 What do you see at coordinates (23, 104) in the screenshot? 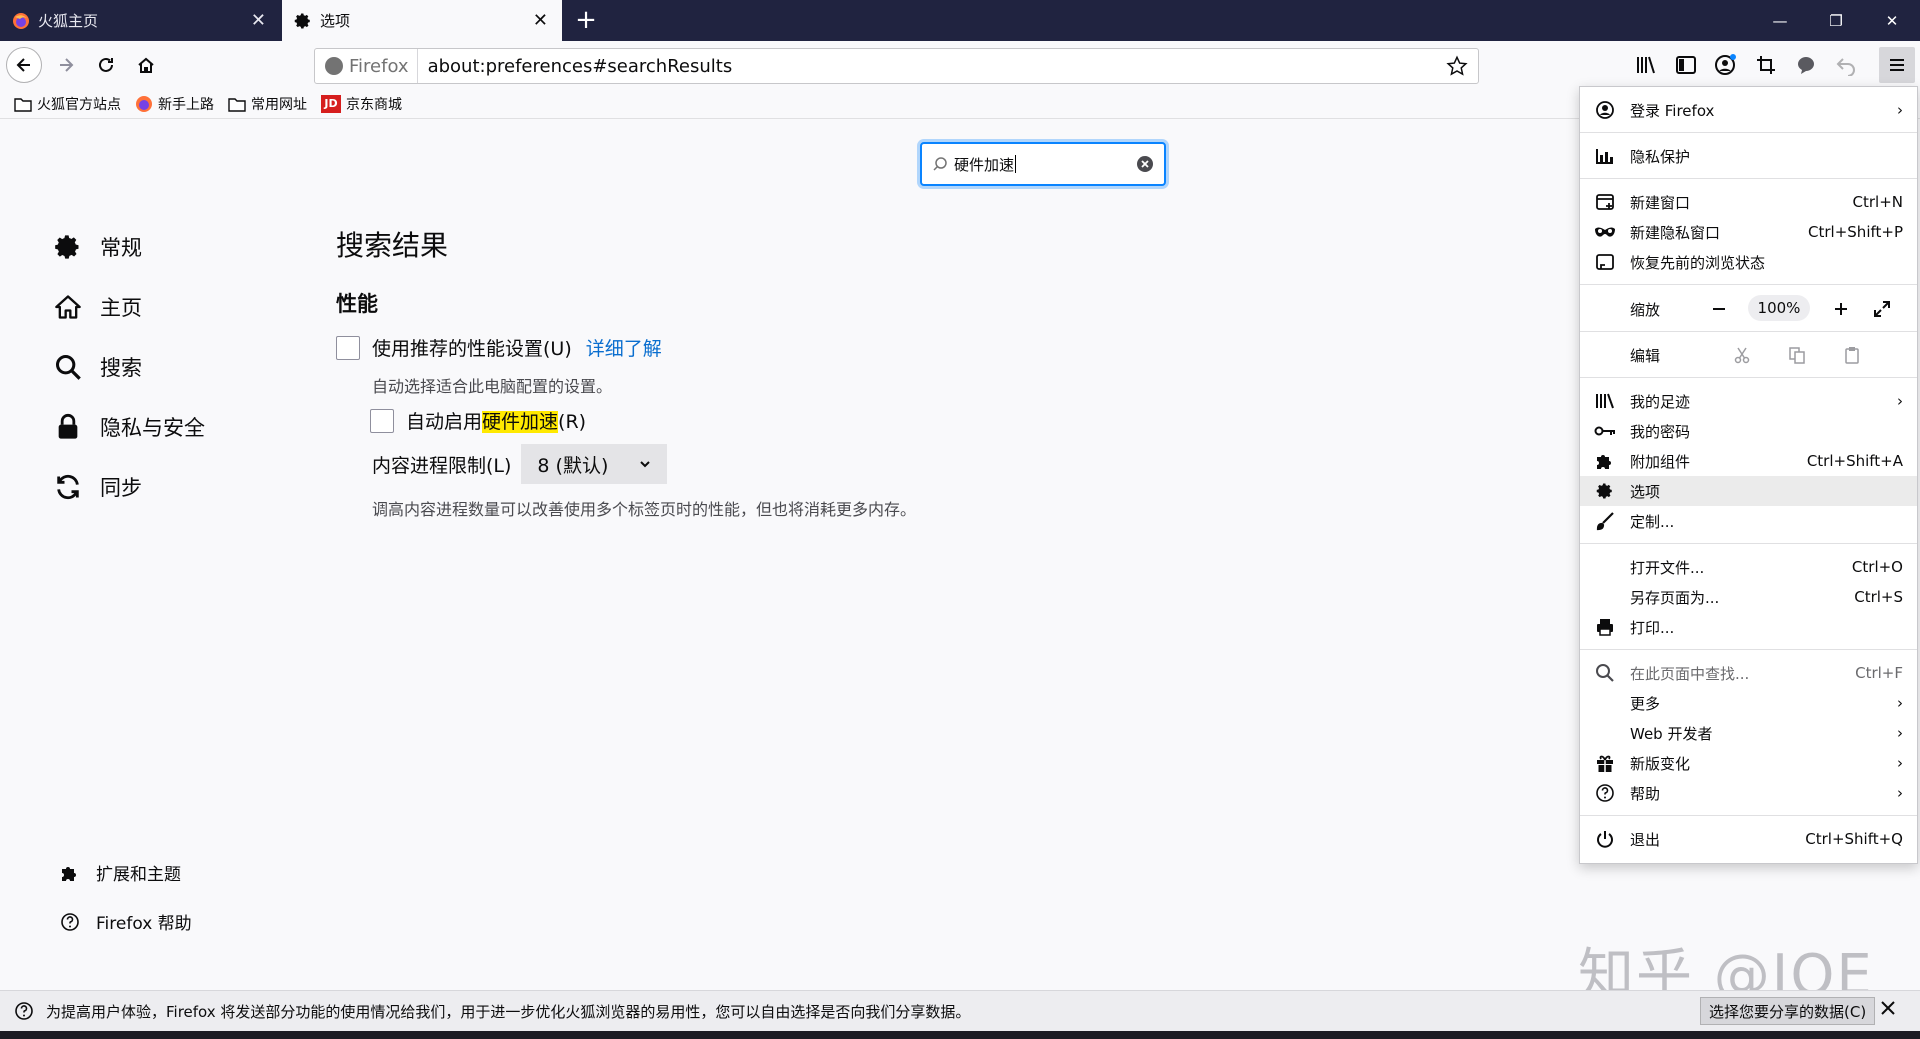
I see `folder-icon` at bounding box center [23, 104].